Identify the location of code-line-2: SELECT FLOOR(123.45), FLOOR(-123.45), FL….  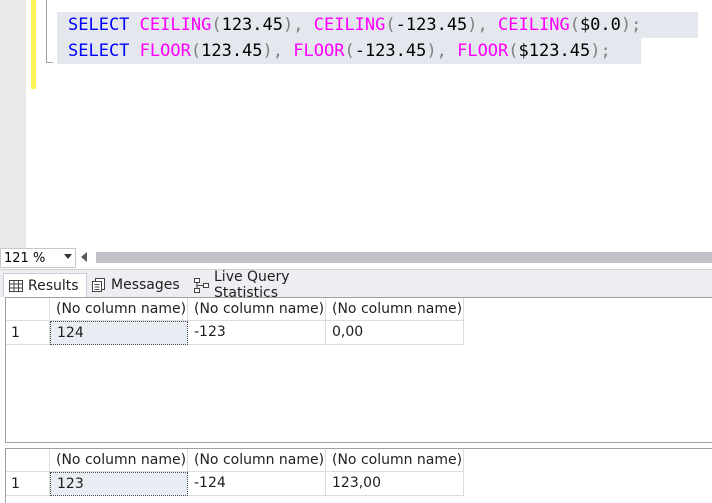
(349, 51).